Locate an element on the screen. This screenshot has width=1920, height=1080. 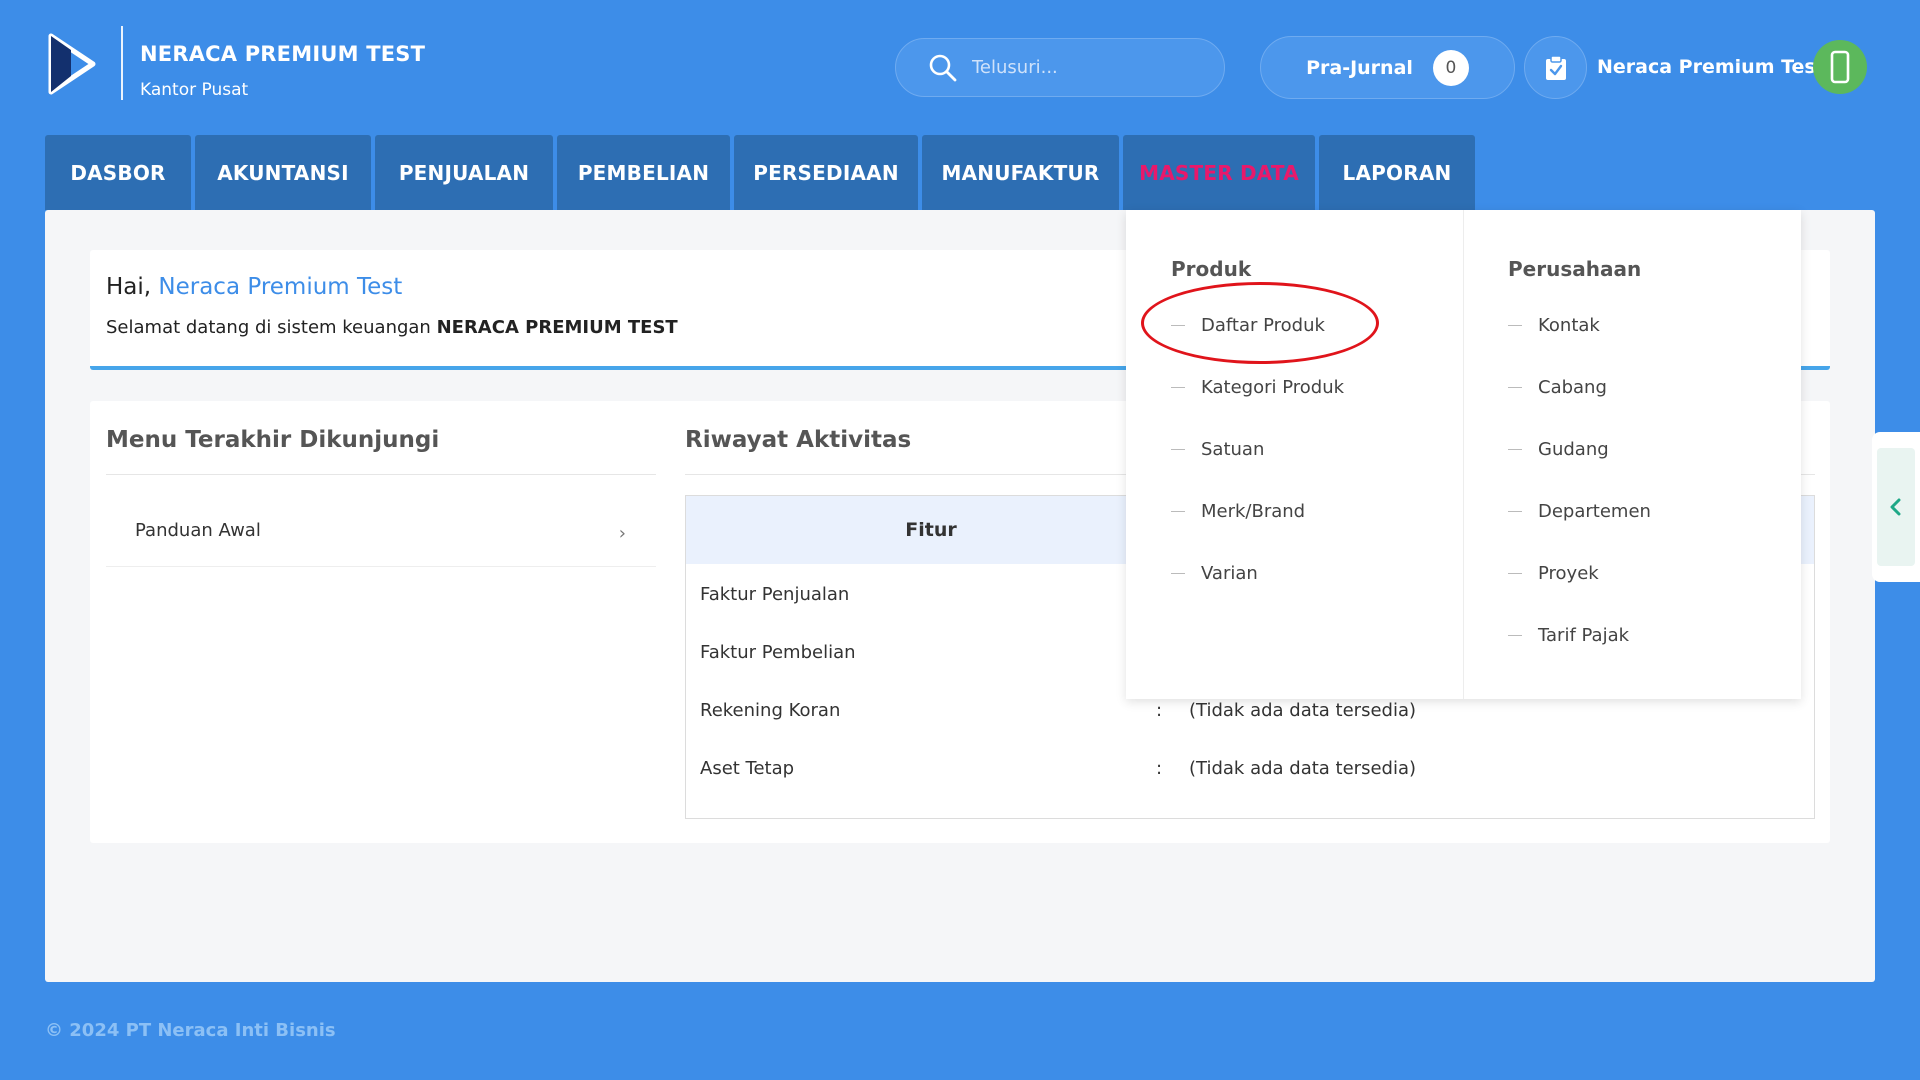
clipboard-check-icon is located at coordinates (1555, 67).